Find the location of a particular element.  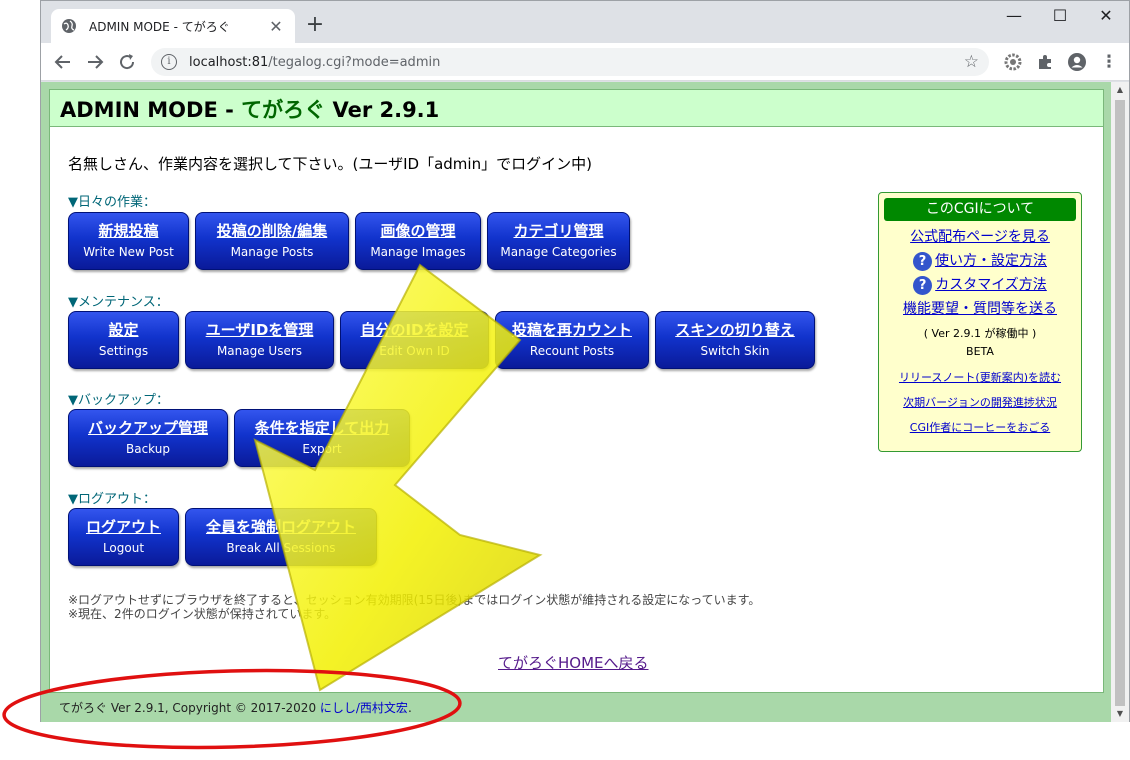

vertical-scrollbar: ▲ ▼ is located at coordinates (1120, 402).